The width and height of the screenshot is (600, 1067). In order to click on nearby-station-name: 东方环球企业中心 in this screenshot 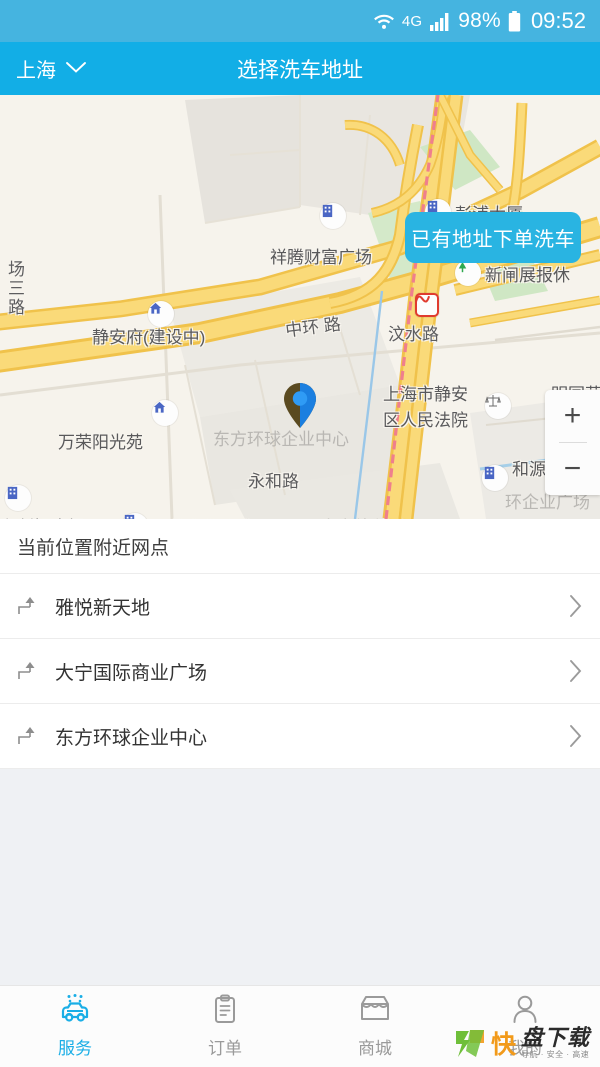, I will do `click(131, 738)`.